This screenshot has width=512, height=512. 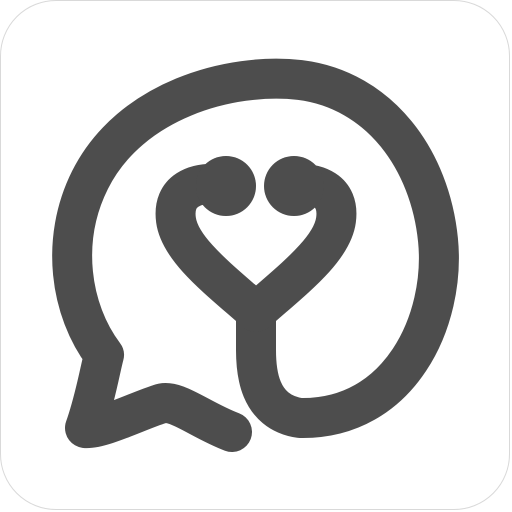 What do you see at coordinates (226, 186) in the screenshot?
I see `stethoscope-earpiece-left` at bounding box center [226, 186].